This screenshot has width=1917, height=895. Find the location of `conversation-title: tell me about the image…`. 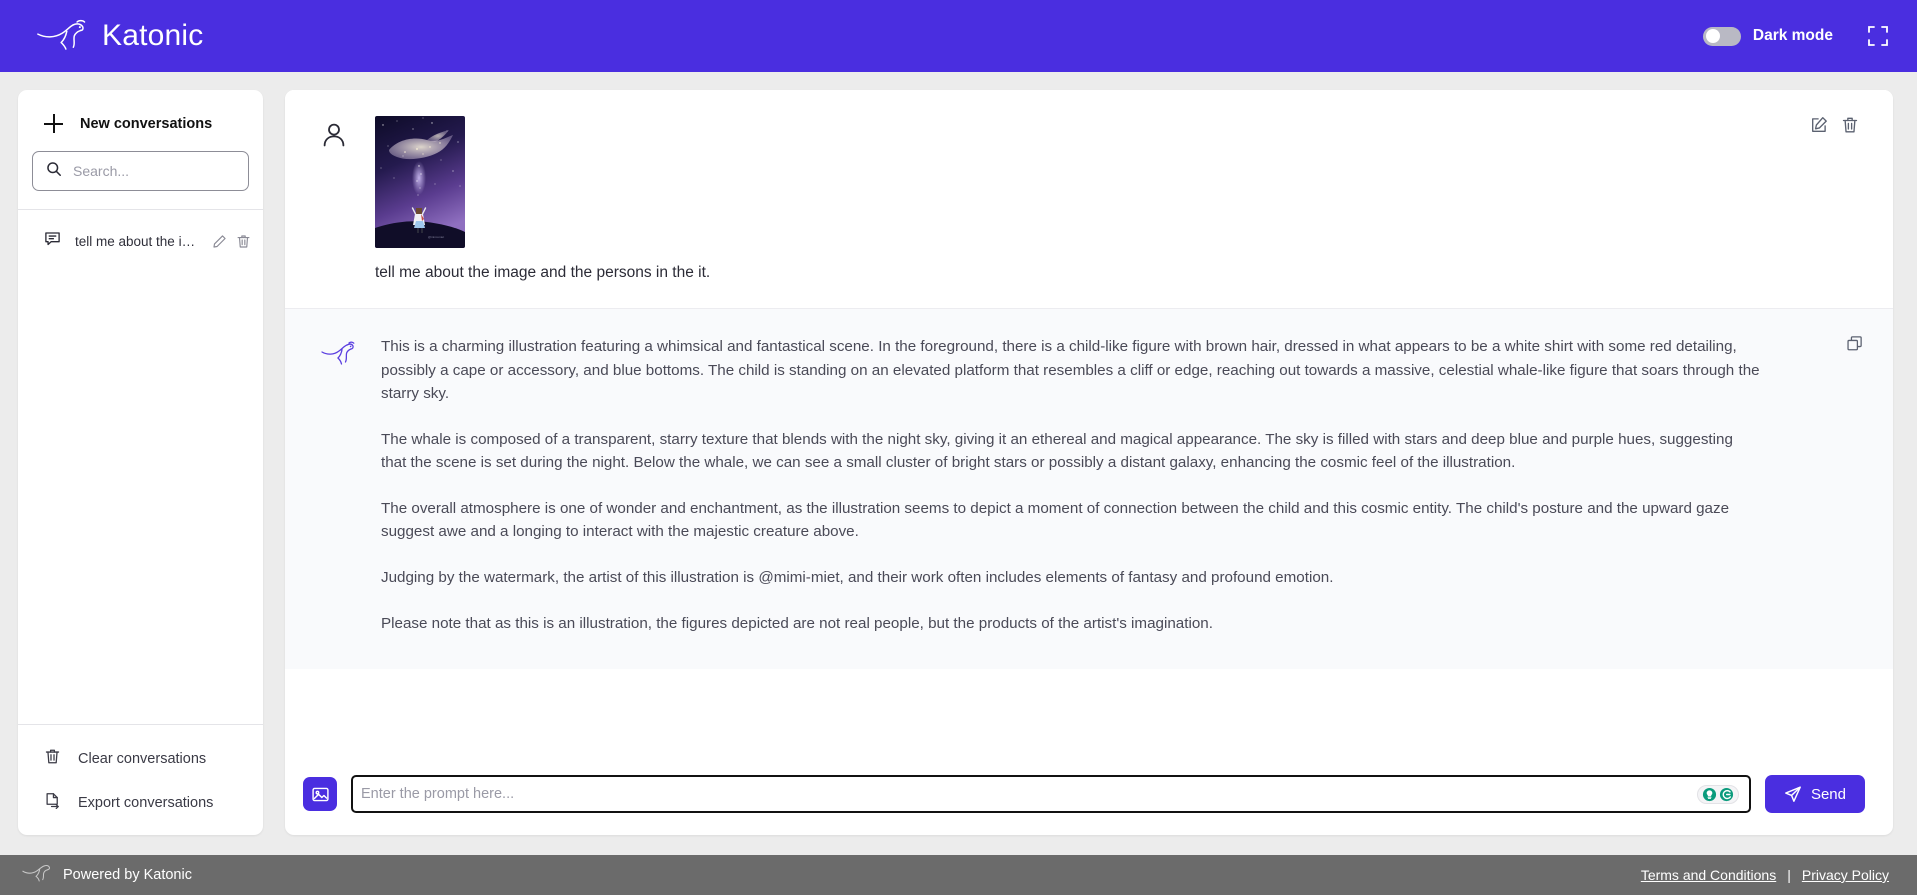

conversation-title: tell me about the image… is located at coordinates (136, 241).